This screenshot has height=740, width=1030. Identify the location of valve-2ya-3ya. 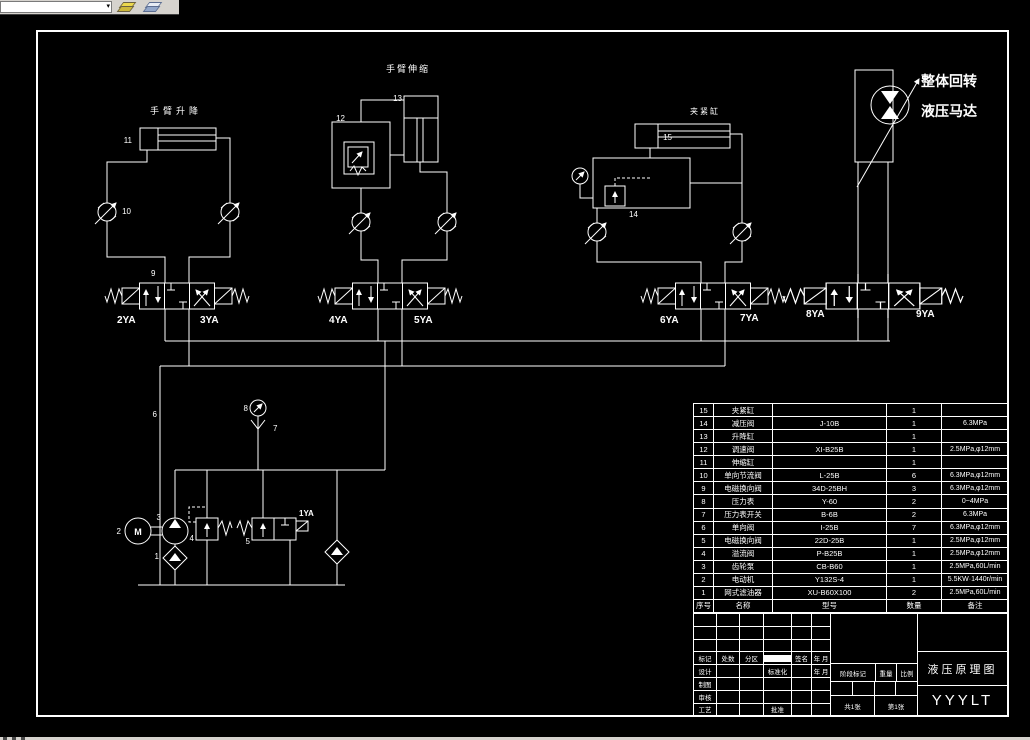
(177, 296).